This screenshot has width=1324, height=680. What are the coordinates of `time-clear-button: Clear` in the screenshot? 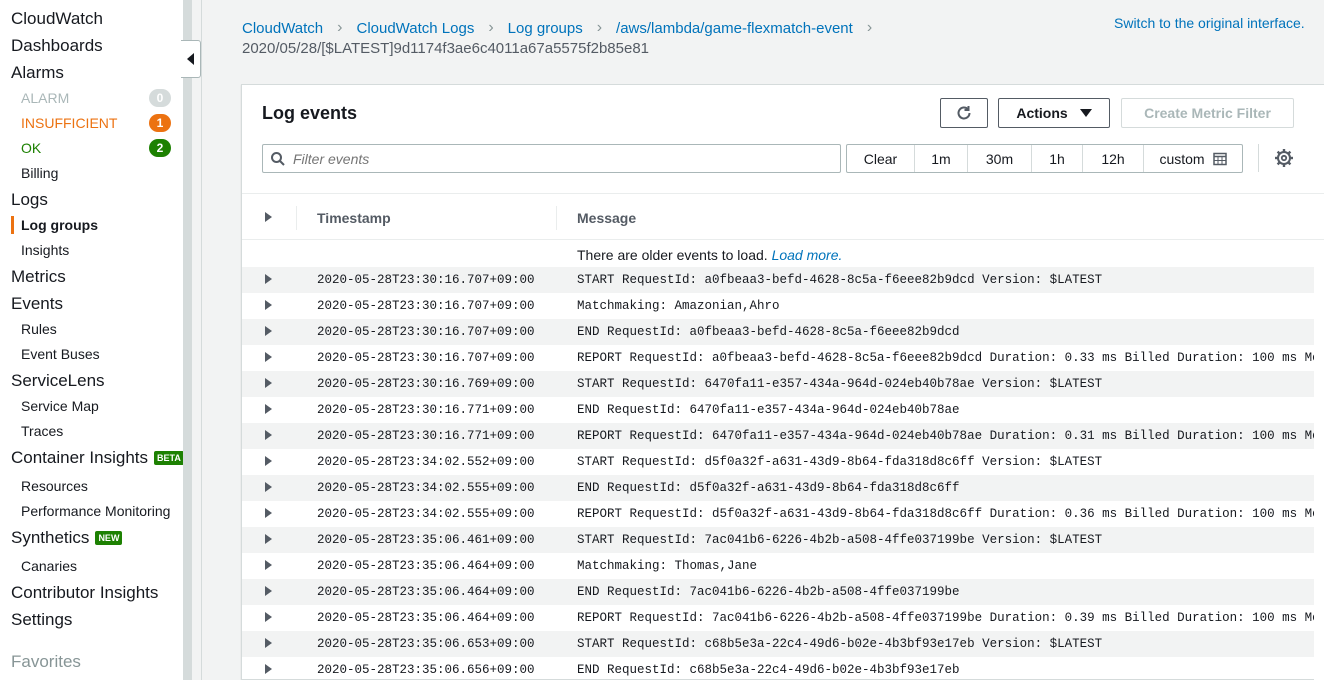 It's located at (881, 158).